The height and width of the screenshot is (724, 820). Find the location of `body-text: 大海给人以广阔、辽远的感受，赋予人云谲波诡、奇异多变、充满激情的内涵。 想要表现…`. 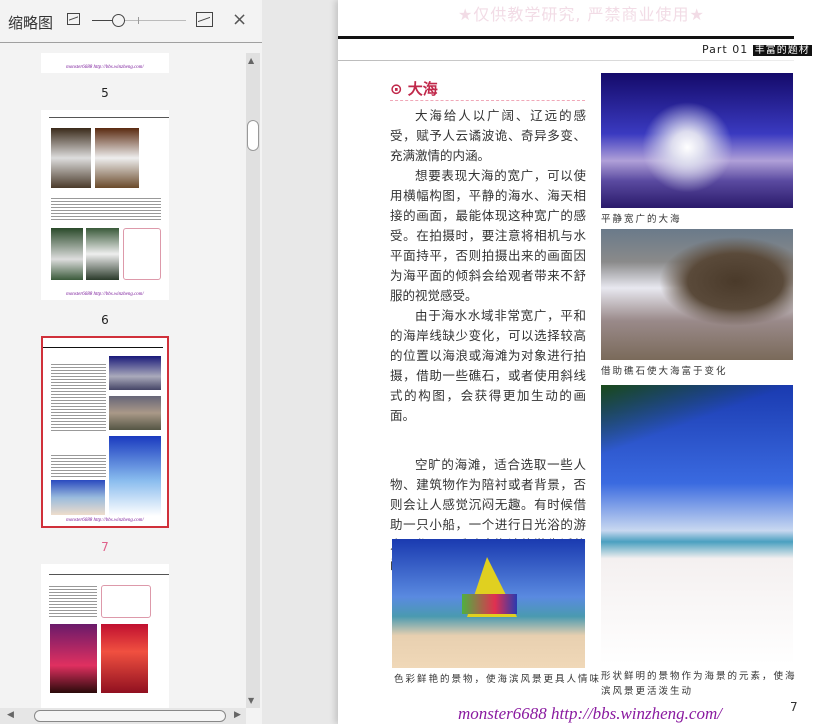

body-text: 大海给人以广阔、辽远的感受，赋予人云谲波诡、奇异多变、充满激情的内涵。 想要表现… is located at coordinates (488, 266).